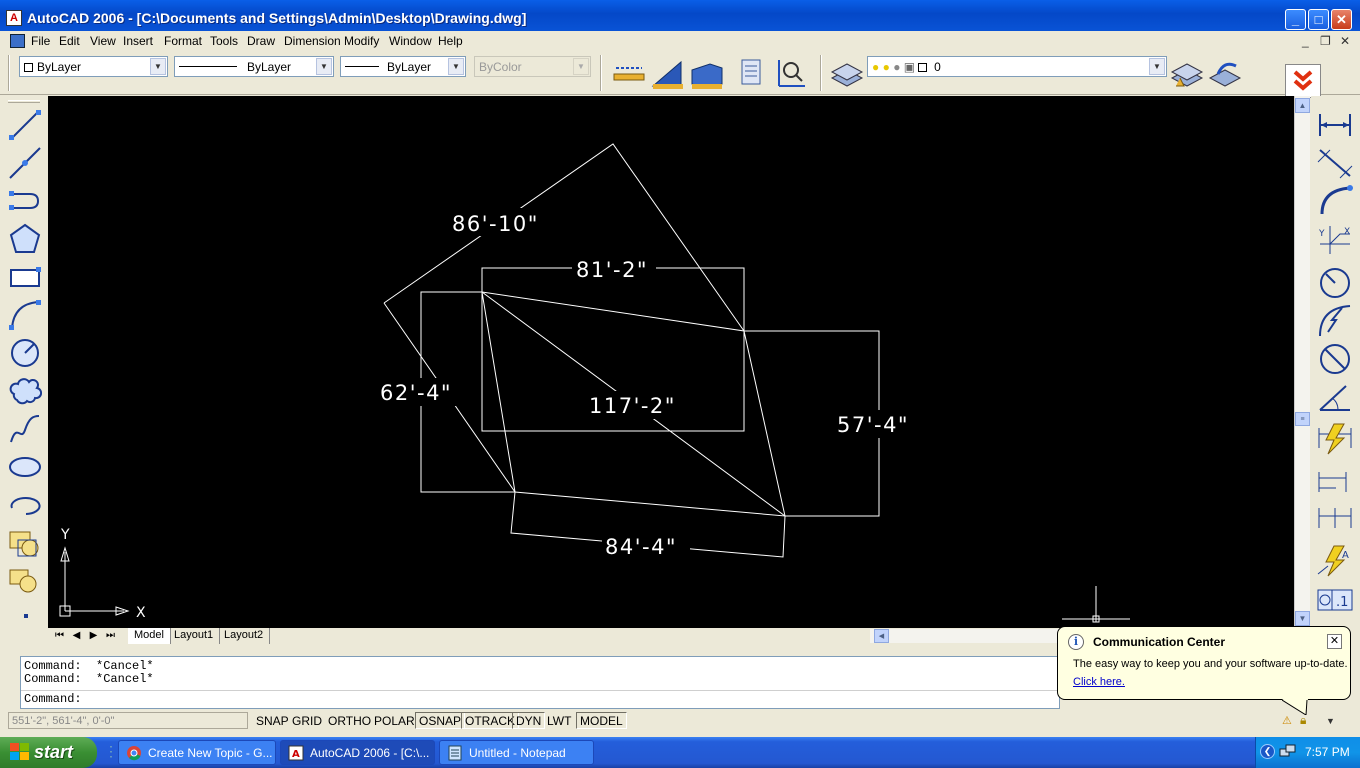 The width and height of the screenshot is (1360, 768). Describe the element at coordinates (881, 636) in the screenshot. I see `scroll-left-button: ◀` at that location.